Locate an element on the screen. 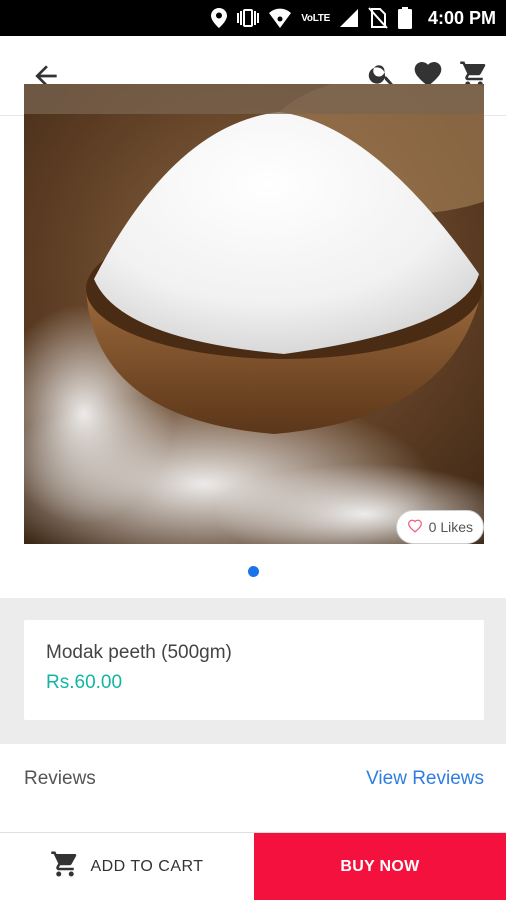  cart-icon is located at coordinates (65, 866).